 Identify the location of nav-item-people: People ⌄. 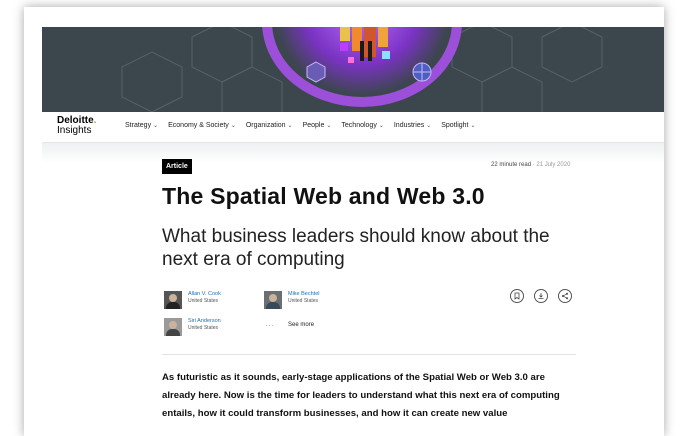
(317, 125).